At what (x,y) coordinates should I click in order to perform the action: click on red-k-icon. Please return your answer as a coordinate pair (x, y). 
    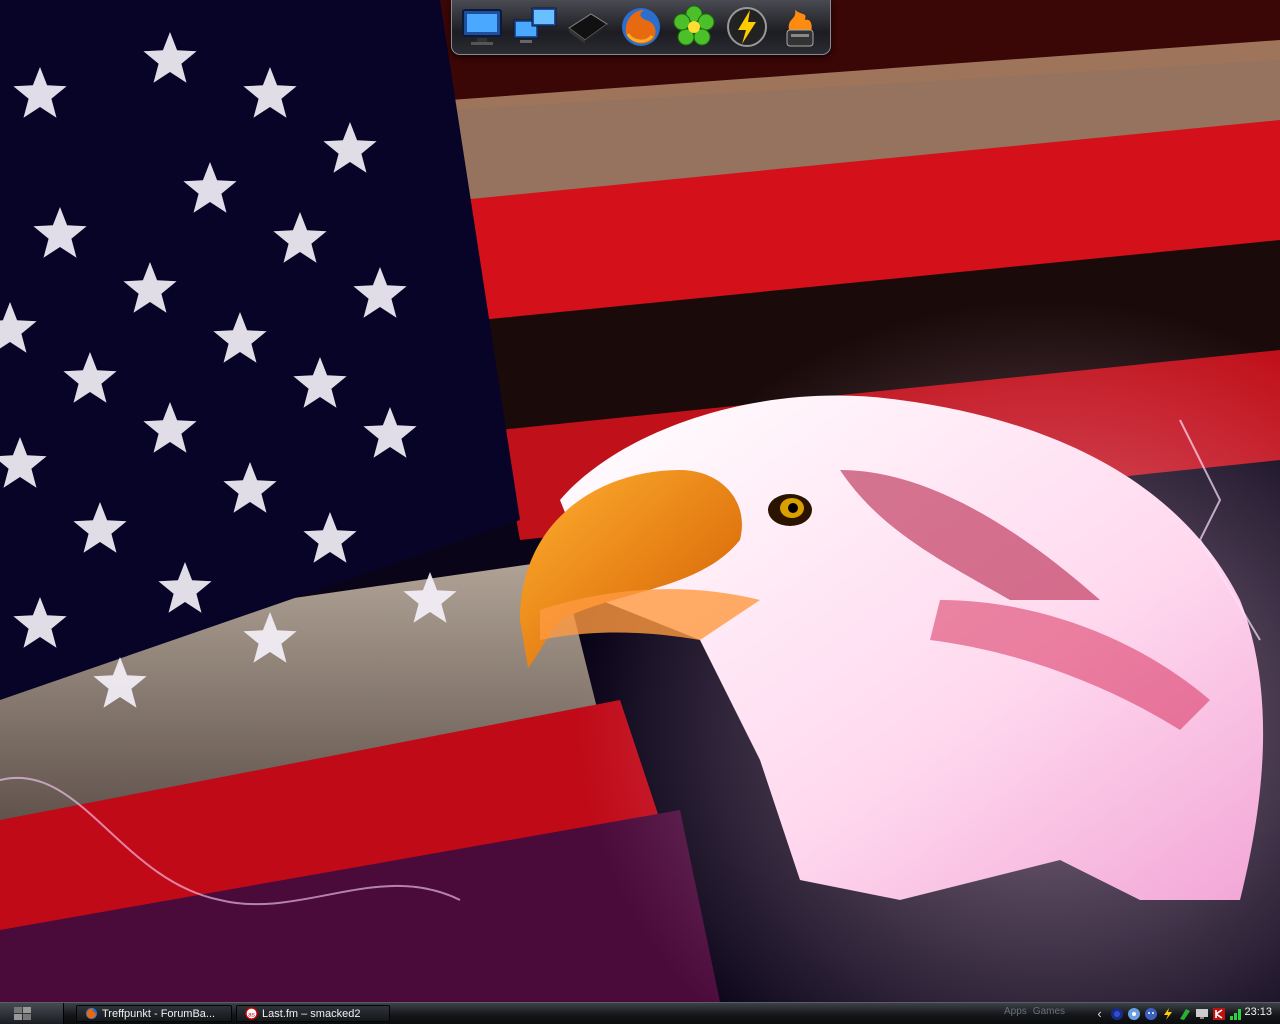
    Looking at the image, I should click on (1218, 1013).